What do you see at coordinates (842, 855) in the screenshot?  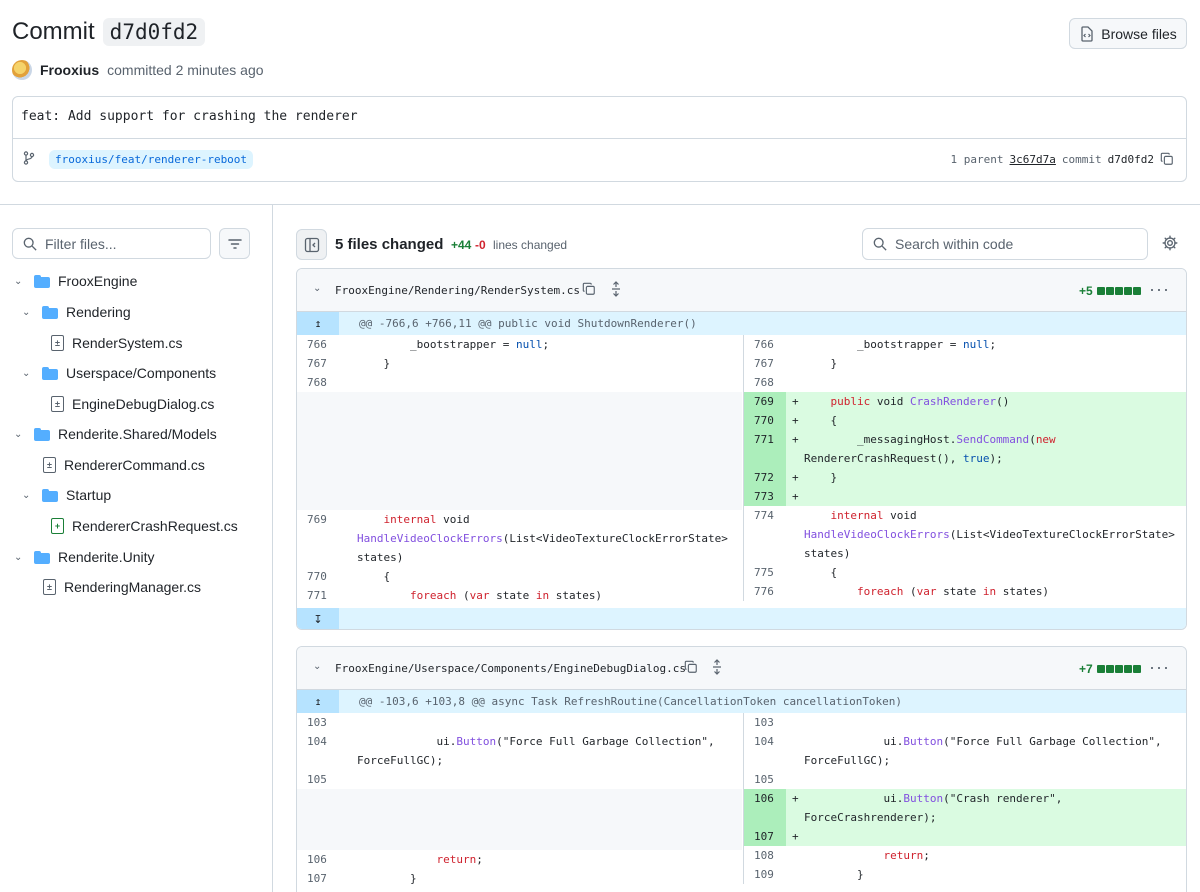 I see `diff-line: 108 return;` at bounding box center [842, 855].